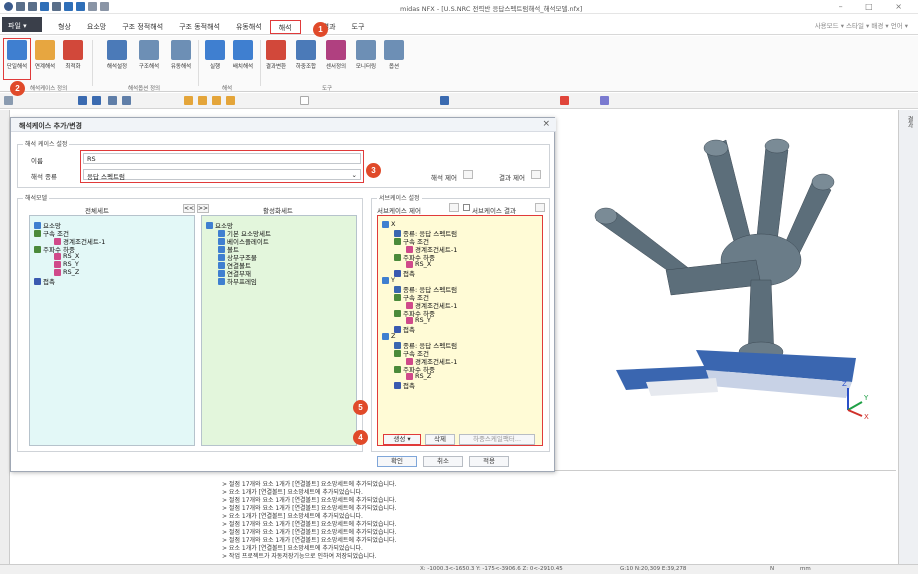  What do you see at coordinates (126, 100) in the screenshot?
I see `pan-icon` at bounding box center [126, 100].